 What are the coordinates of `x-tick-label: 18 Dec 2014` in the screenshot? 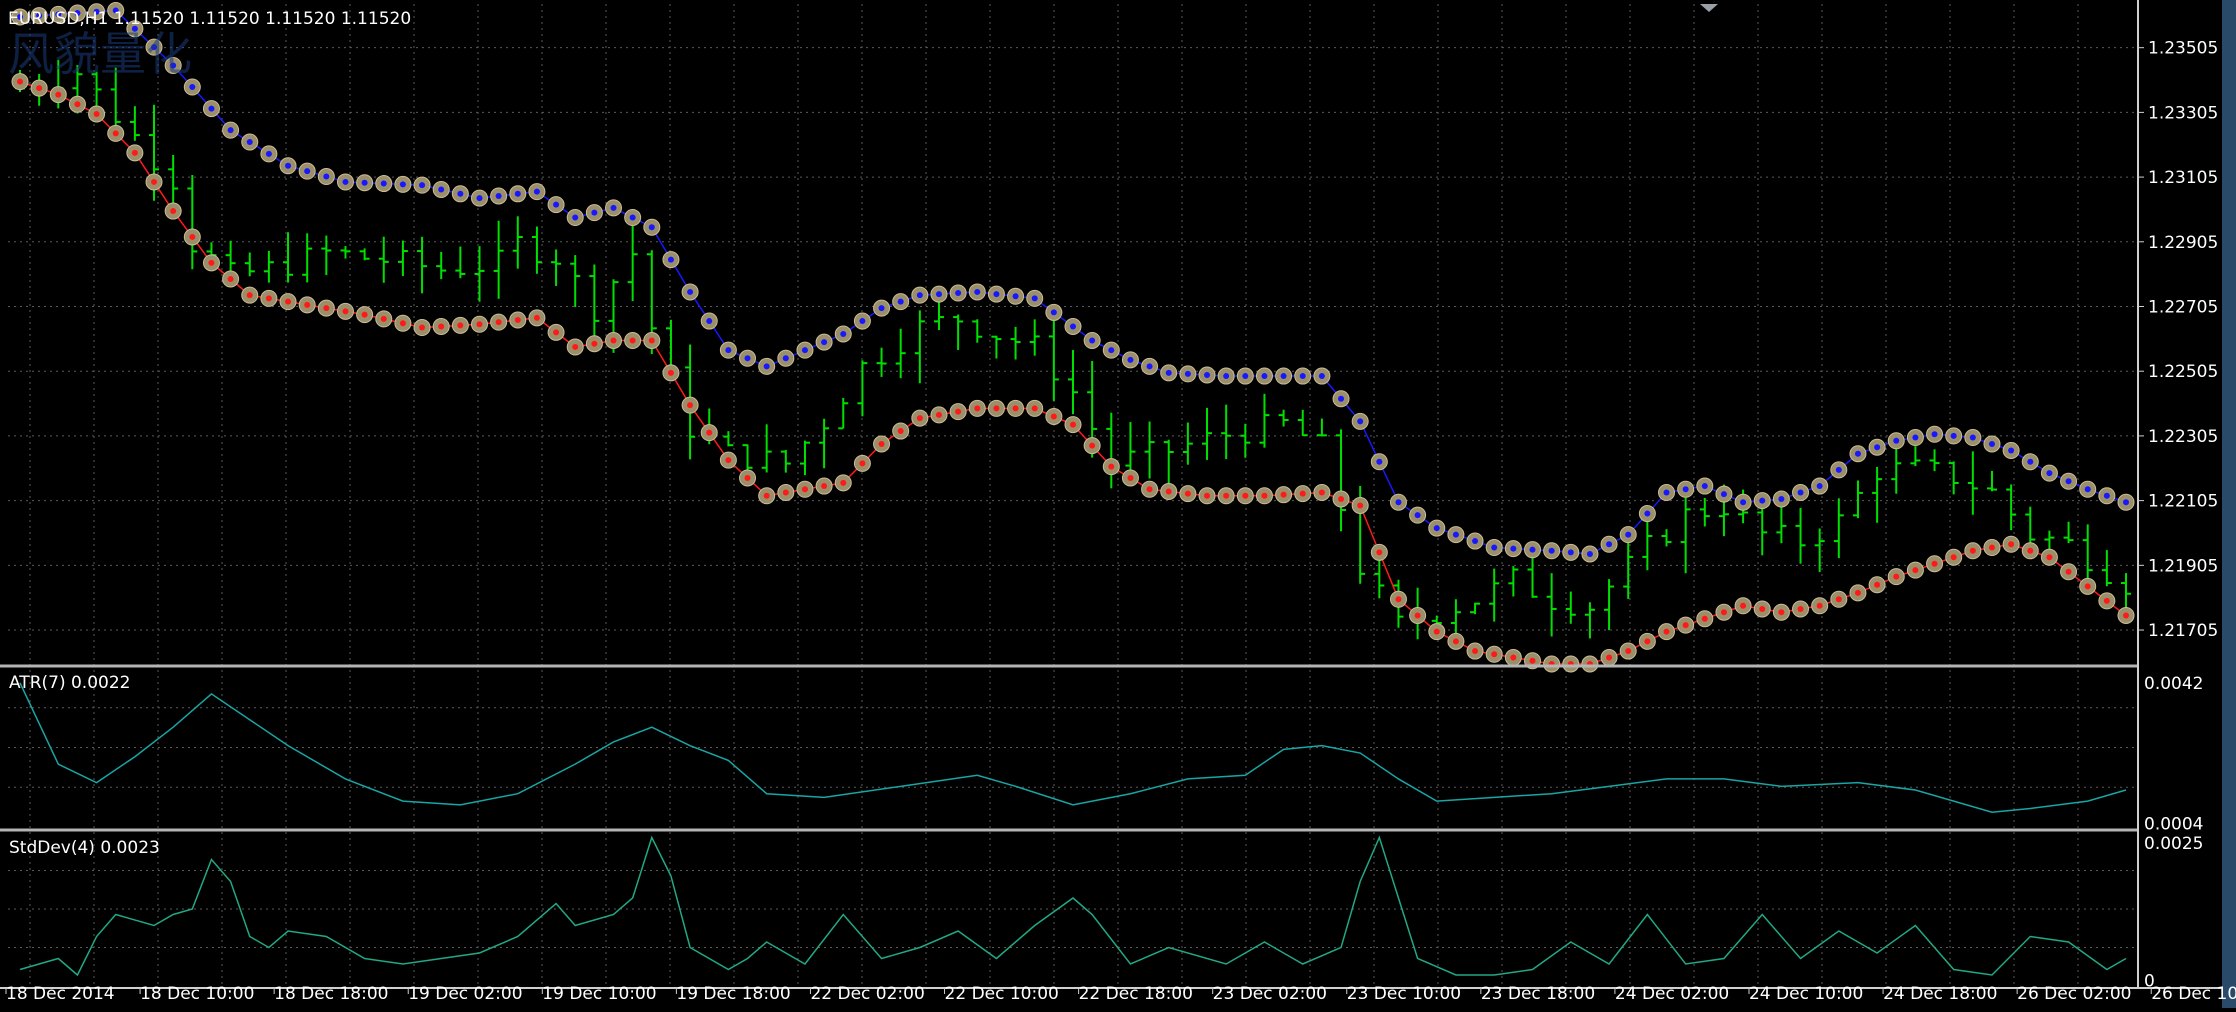 It's located at (60, 994).